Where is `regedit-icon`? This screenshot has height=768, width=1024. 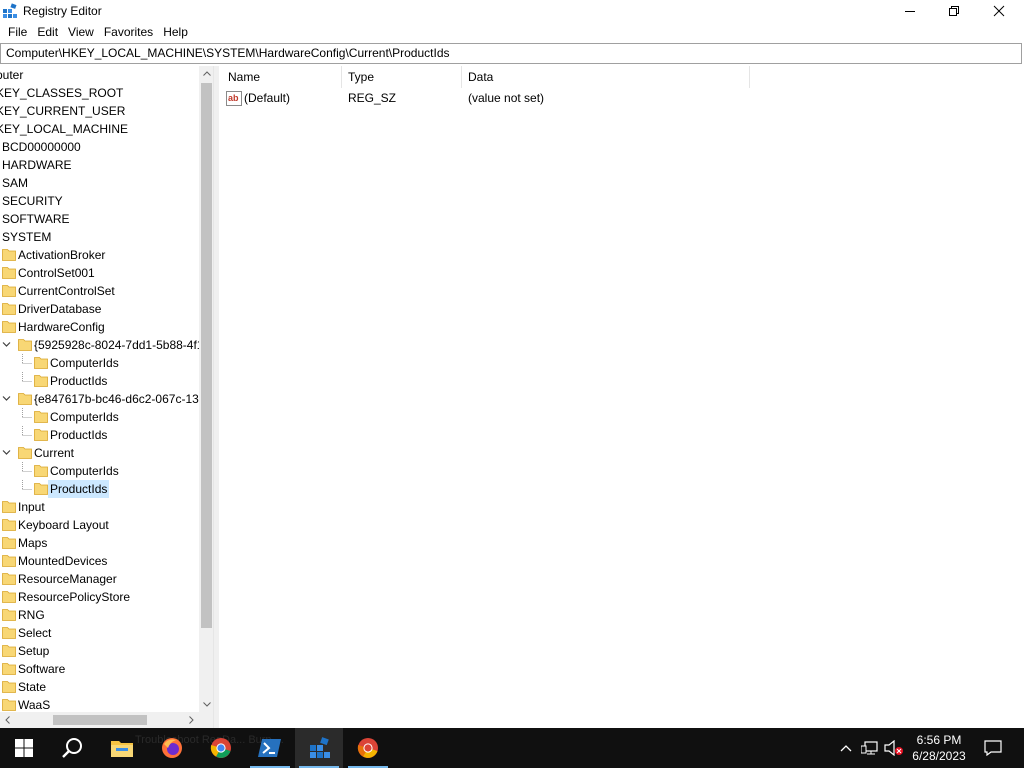 regedit-icon is located at coordinates (320, 747).